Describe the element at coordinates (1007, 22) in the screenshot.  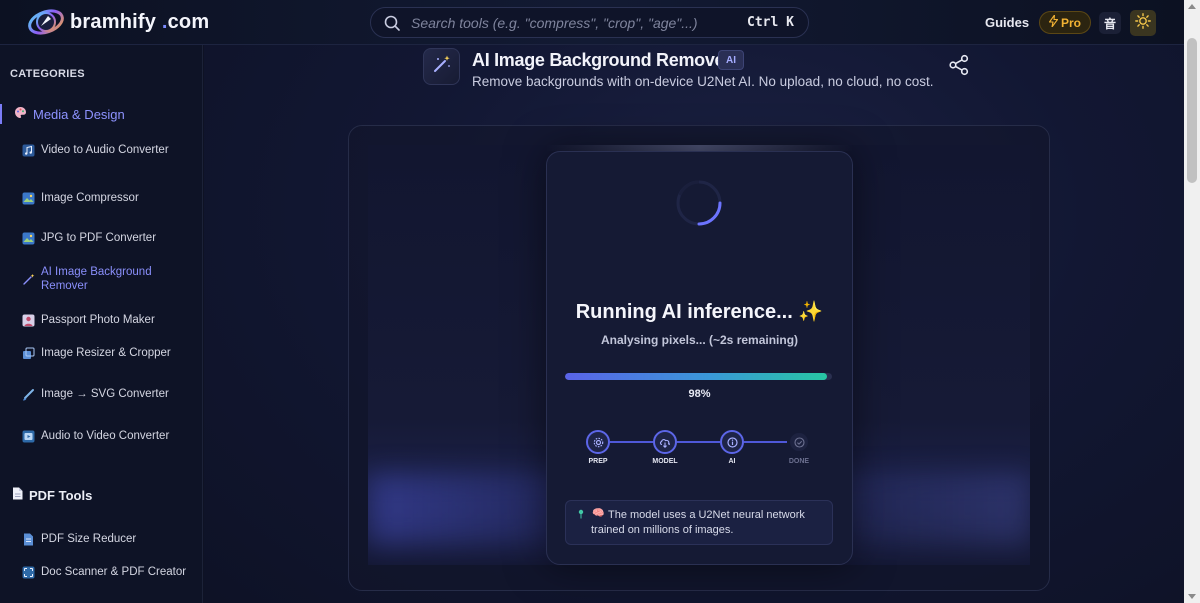
I see `nav-guides-link: Guides` at that location.